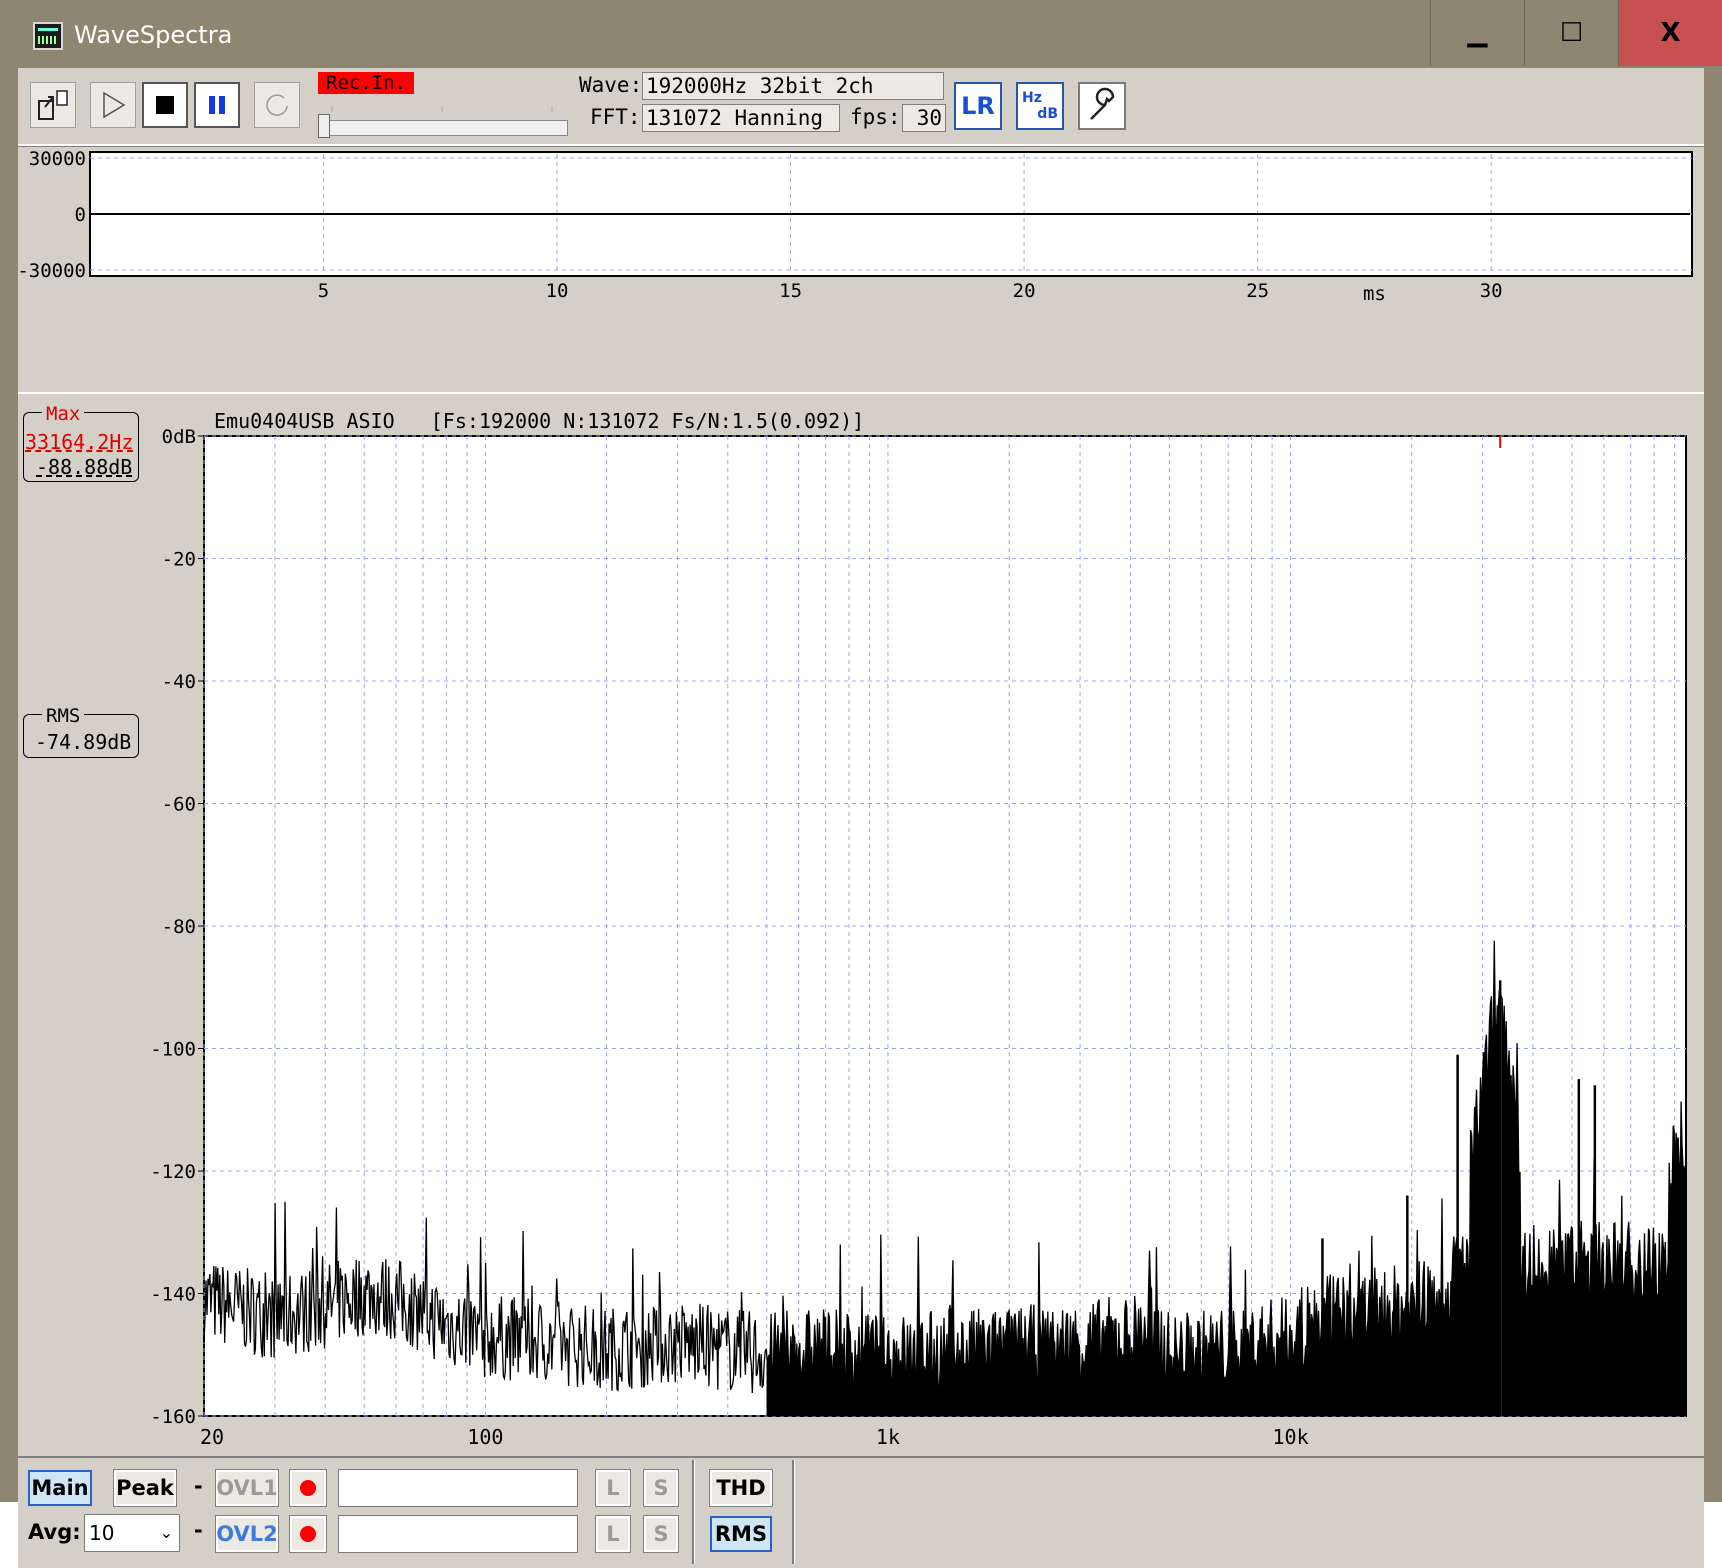 Image resolution: width=1722 pixels, height=1568 pixels. Describe the element at coordinates (1257, 291) in the screenshot. I see `wave-x-tick: 25` at that location.